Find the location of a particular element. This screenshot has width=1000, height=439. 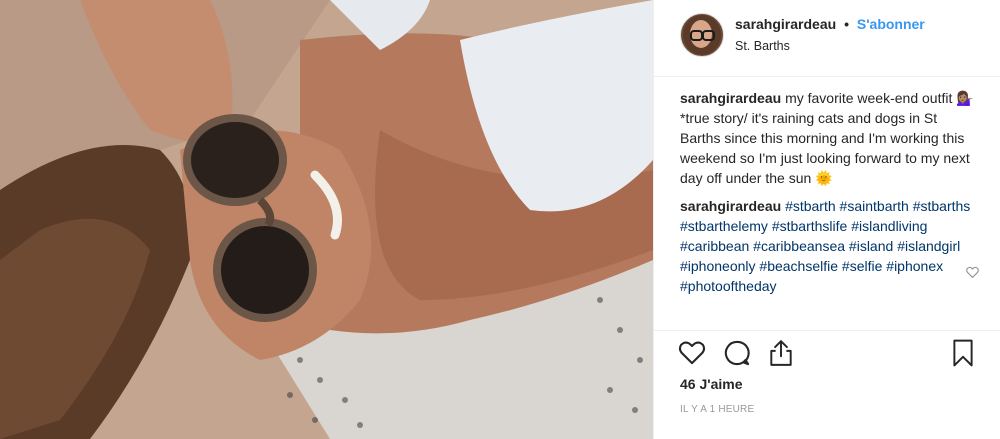

username-link: sarahgirardeau is located at coordinates (785, 24).